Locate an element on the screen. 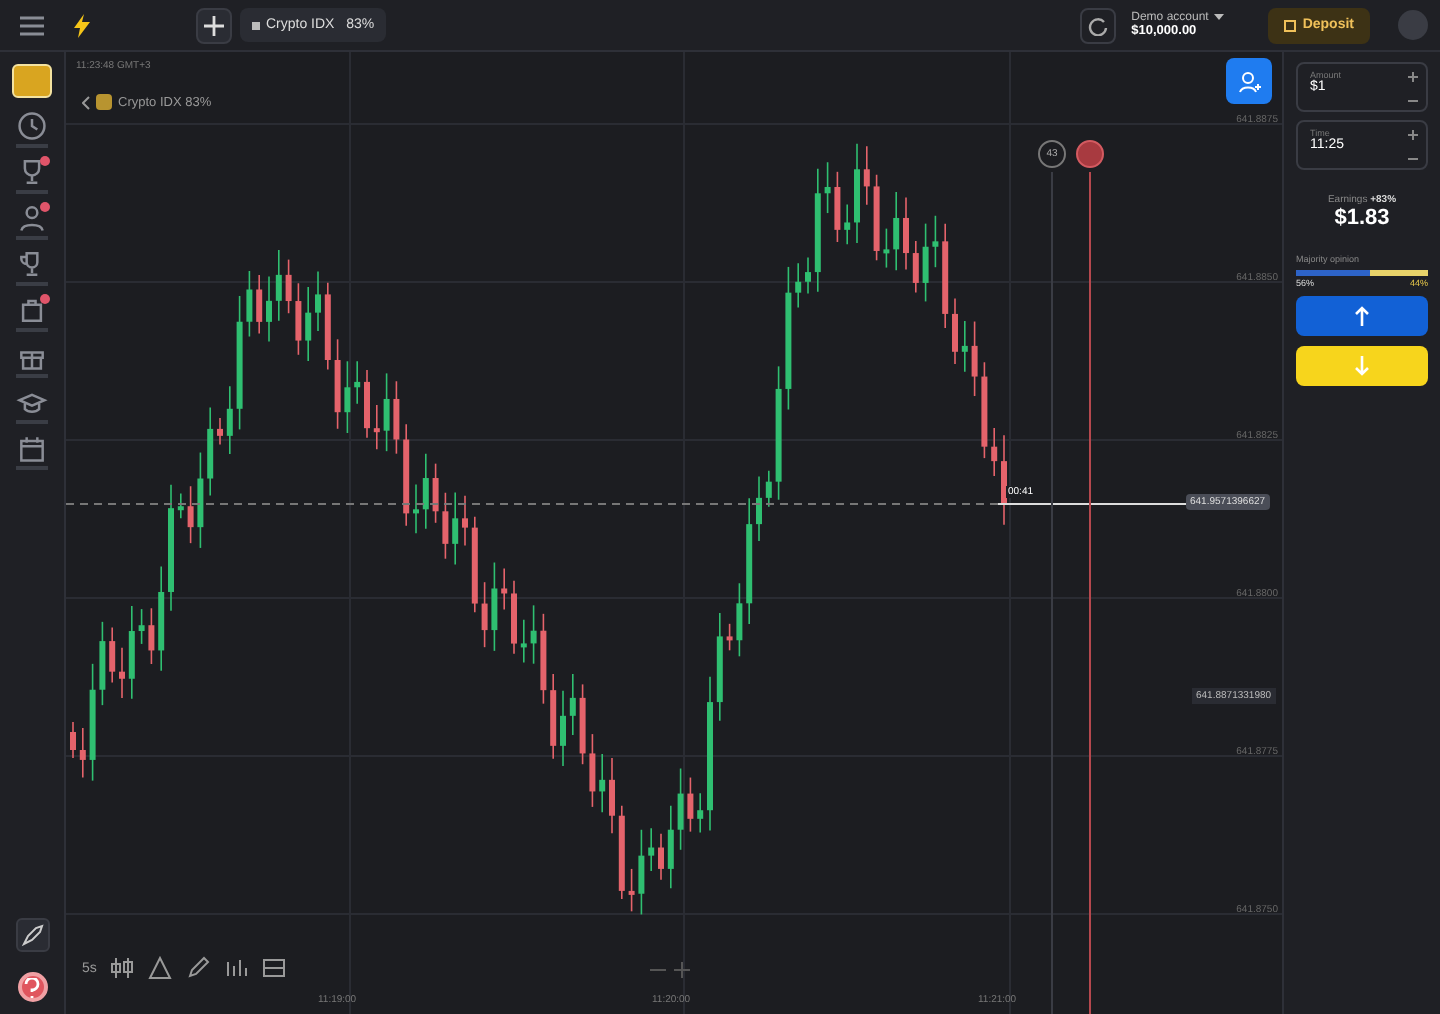  expiry-marker-icon is located at coordinates (1090, 154).